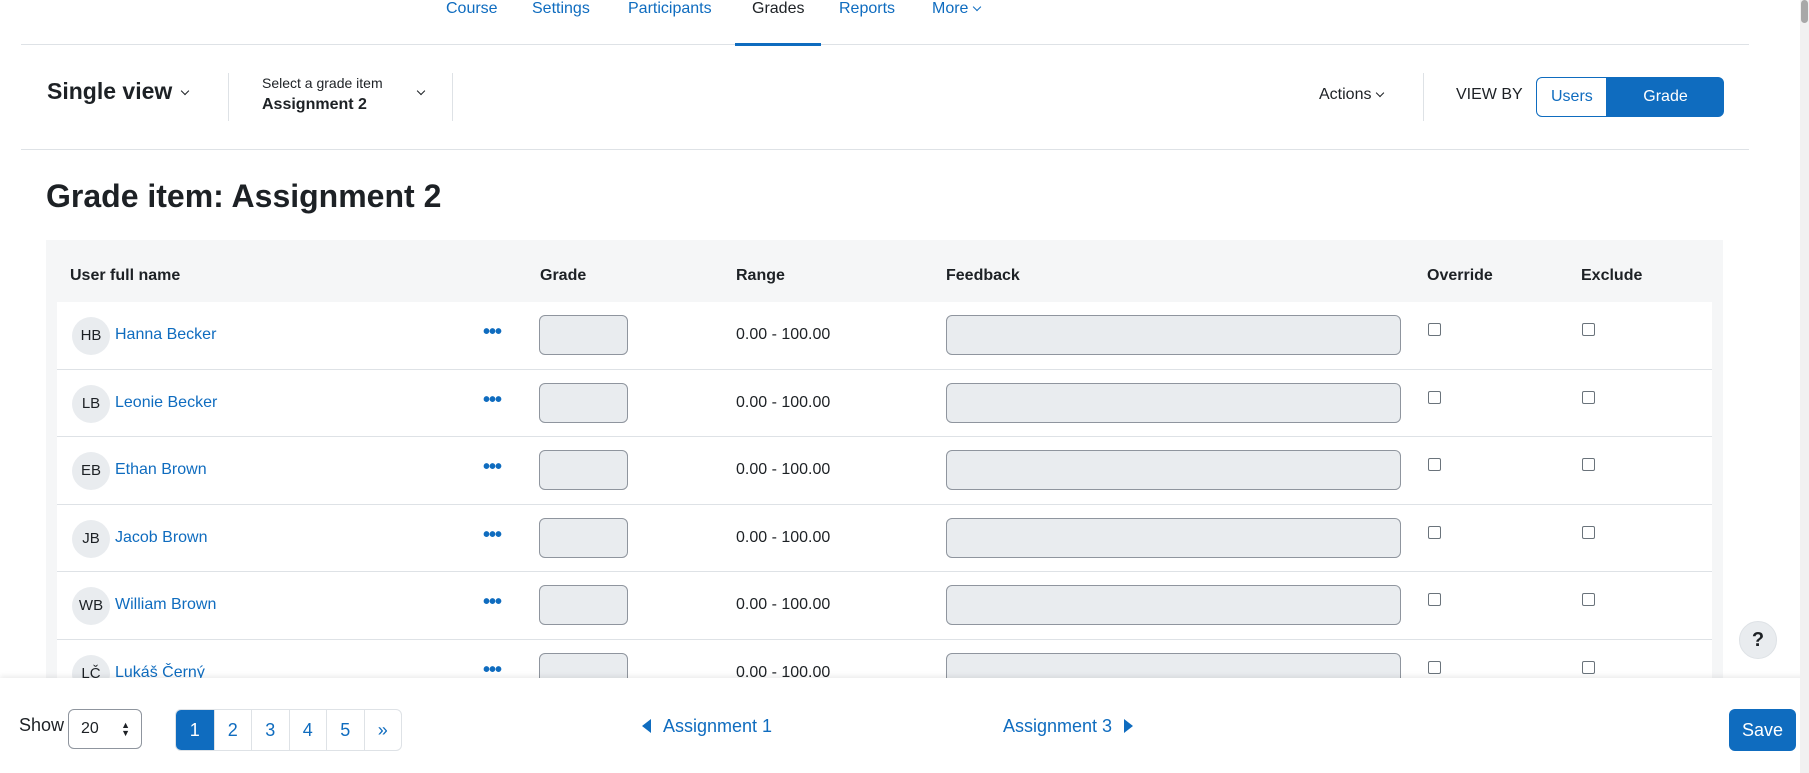 The image size is (1809, 773). Describe the element at coordinates (1129, 726) in the screenshot. I see `caret-right-icon` at that location.